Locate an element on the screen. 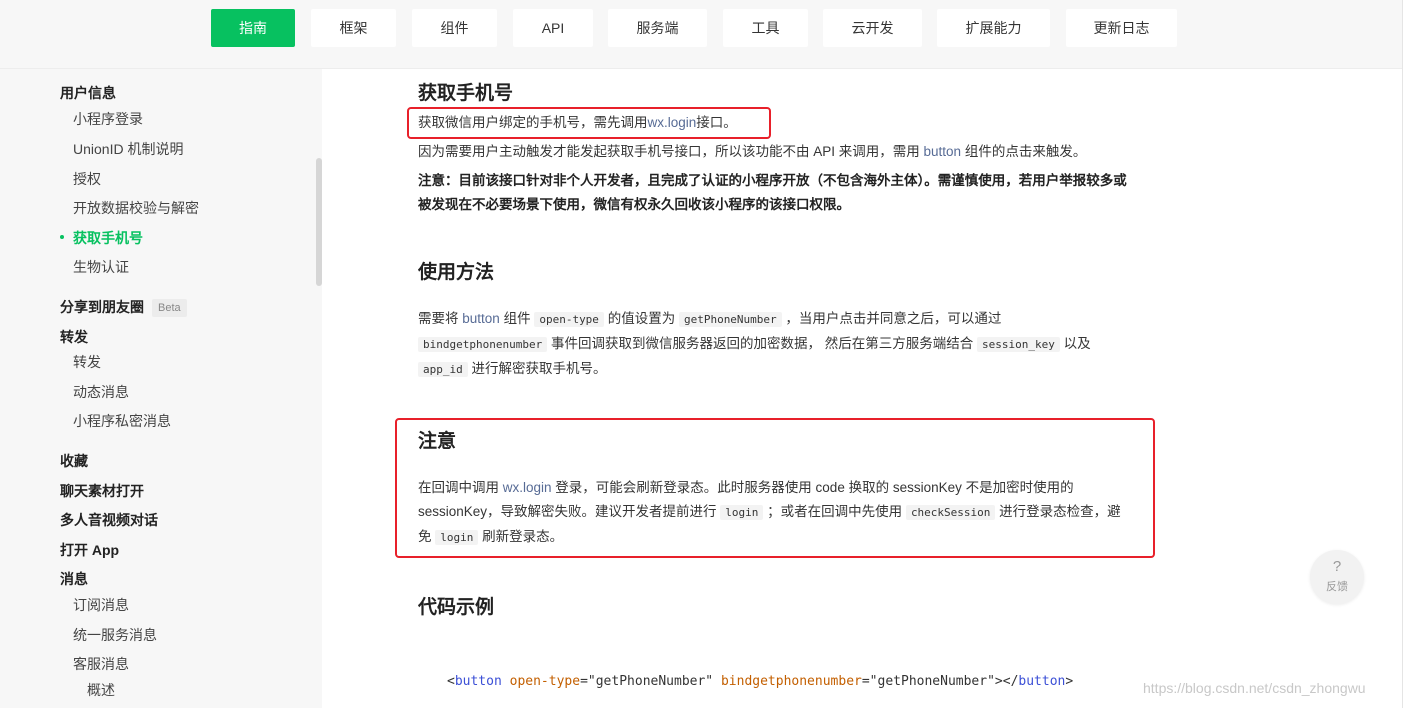 Image resolution: width=1403 pixels, height=708 pixels. sidebar-item-overview: 概述 is located at coordinates (101, 690).